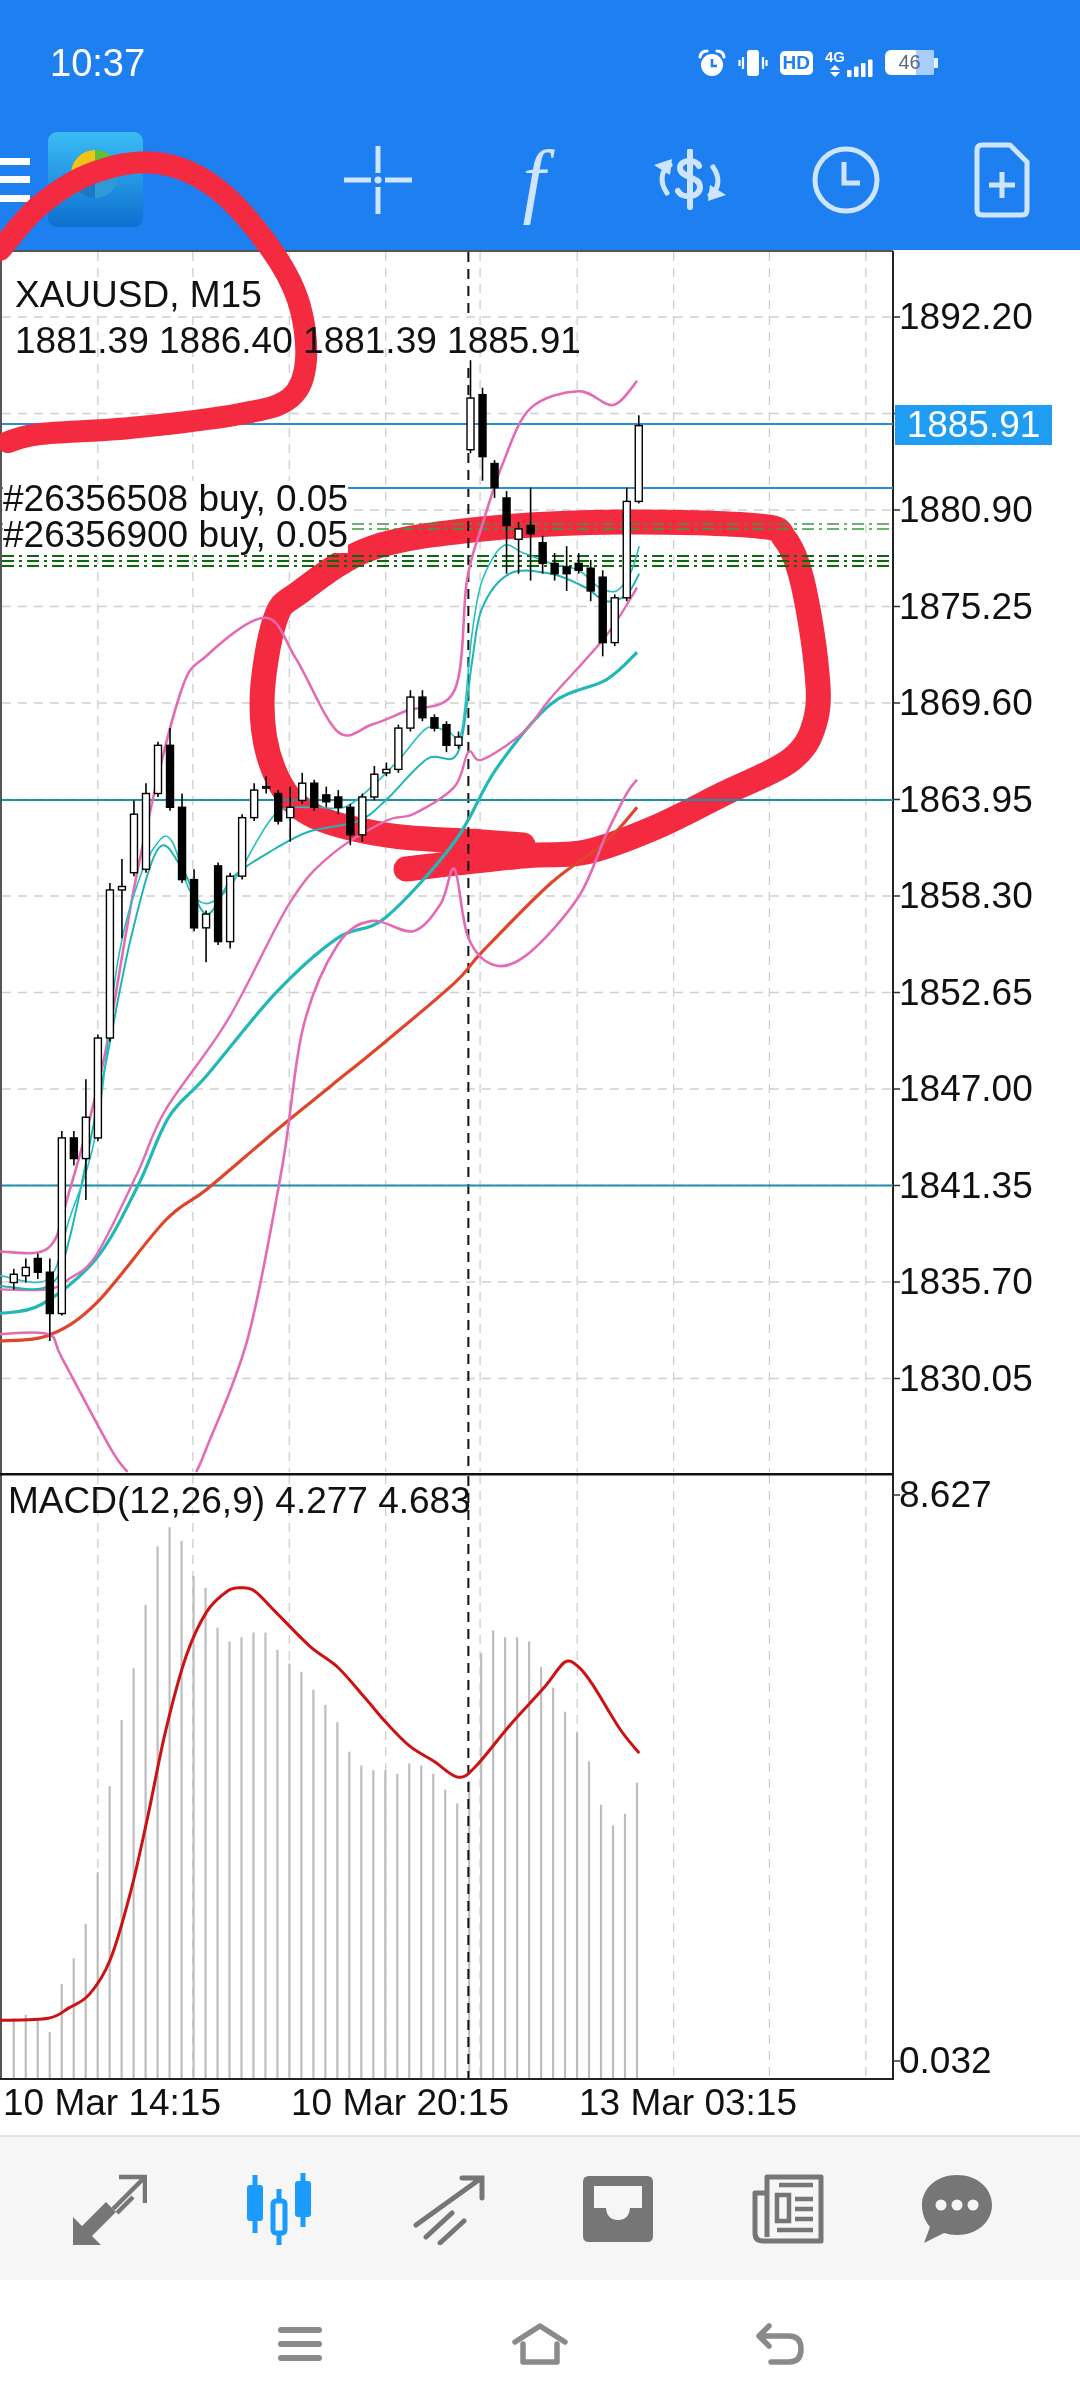  I want to click on hd-badge: HD, so click(796, 62).